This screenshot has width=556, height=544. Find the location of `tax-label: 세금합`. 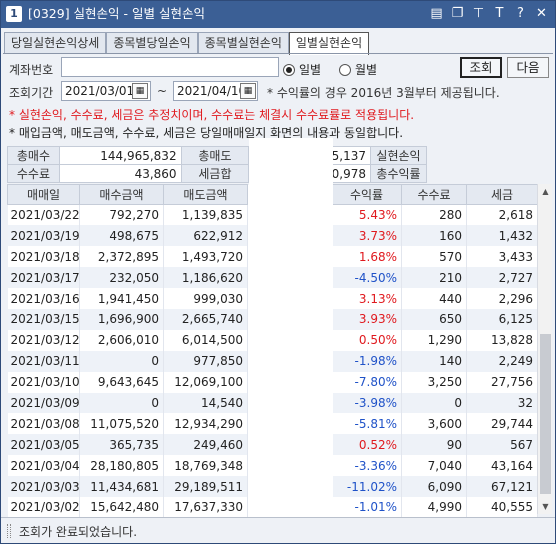

tax-label: 세금합 is located at coordinates (215, 173).